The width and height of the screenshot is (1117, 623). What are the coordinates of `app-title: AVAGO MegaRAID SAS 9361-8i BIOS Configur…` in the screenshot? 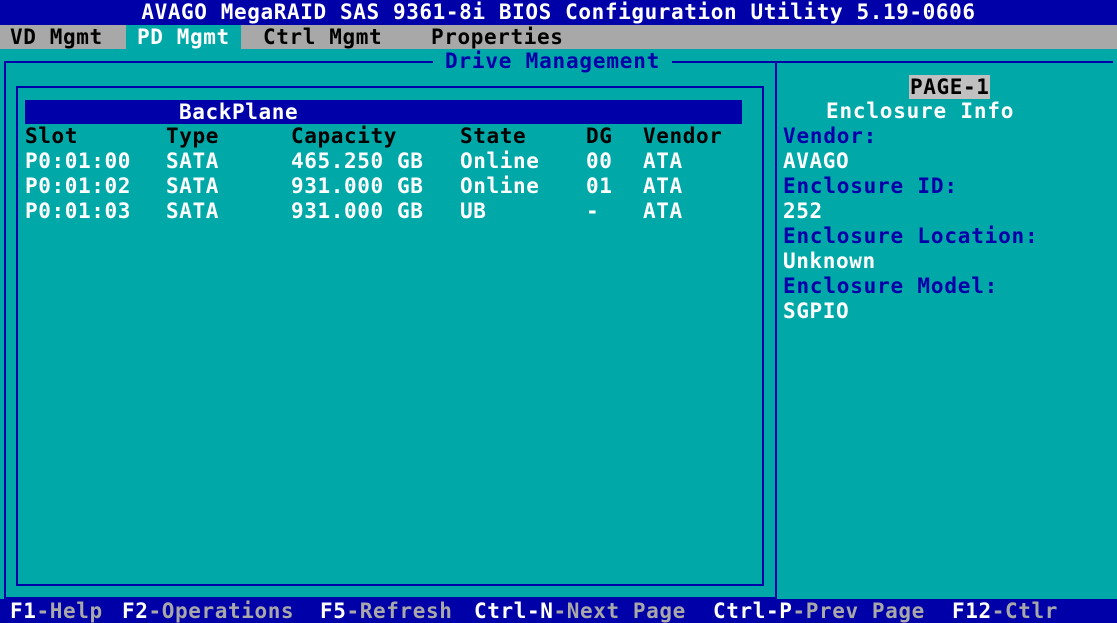 It's located at (558, 12).